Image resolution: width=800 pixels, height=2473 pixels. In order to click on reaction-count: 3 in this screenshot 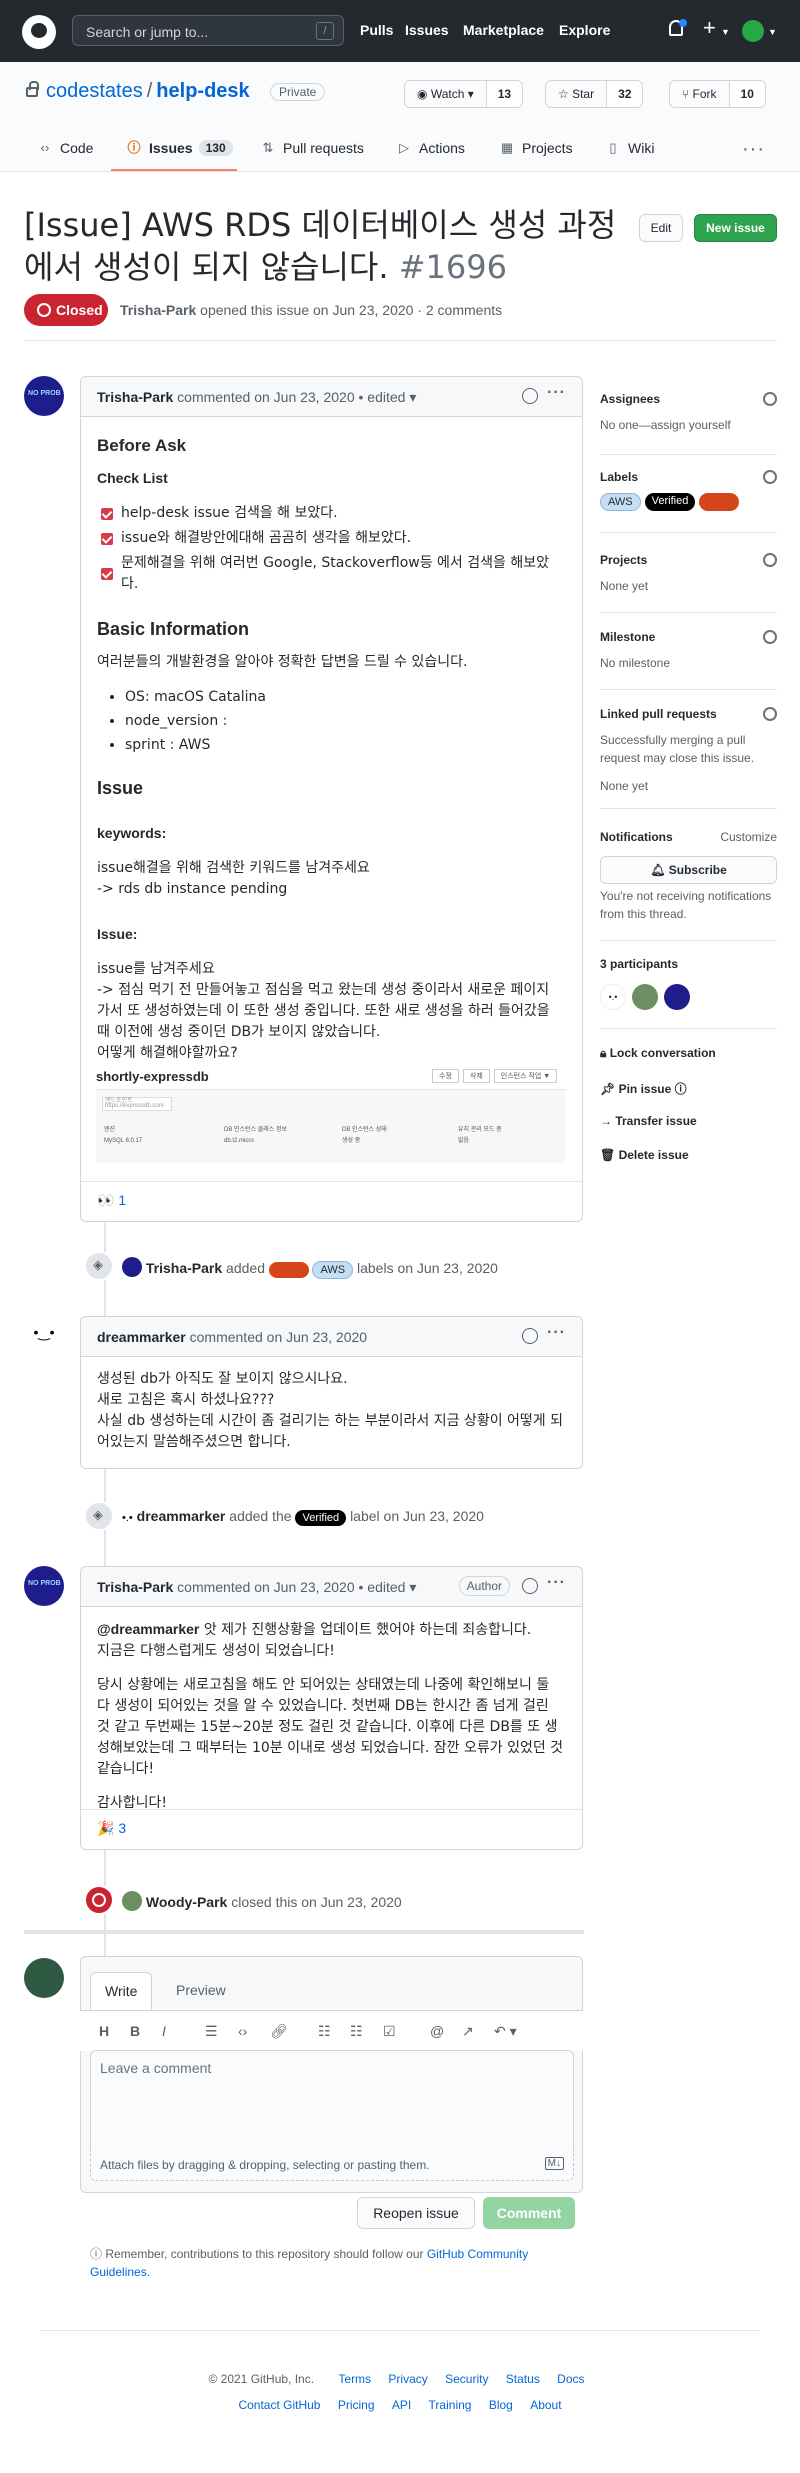, I will do `click(122, 1828)`.